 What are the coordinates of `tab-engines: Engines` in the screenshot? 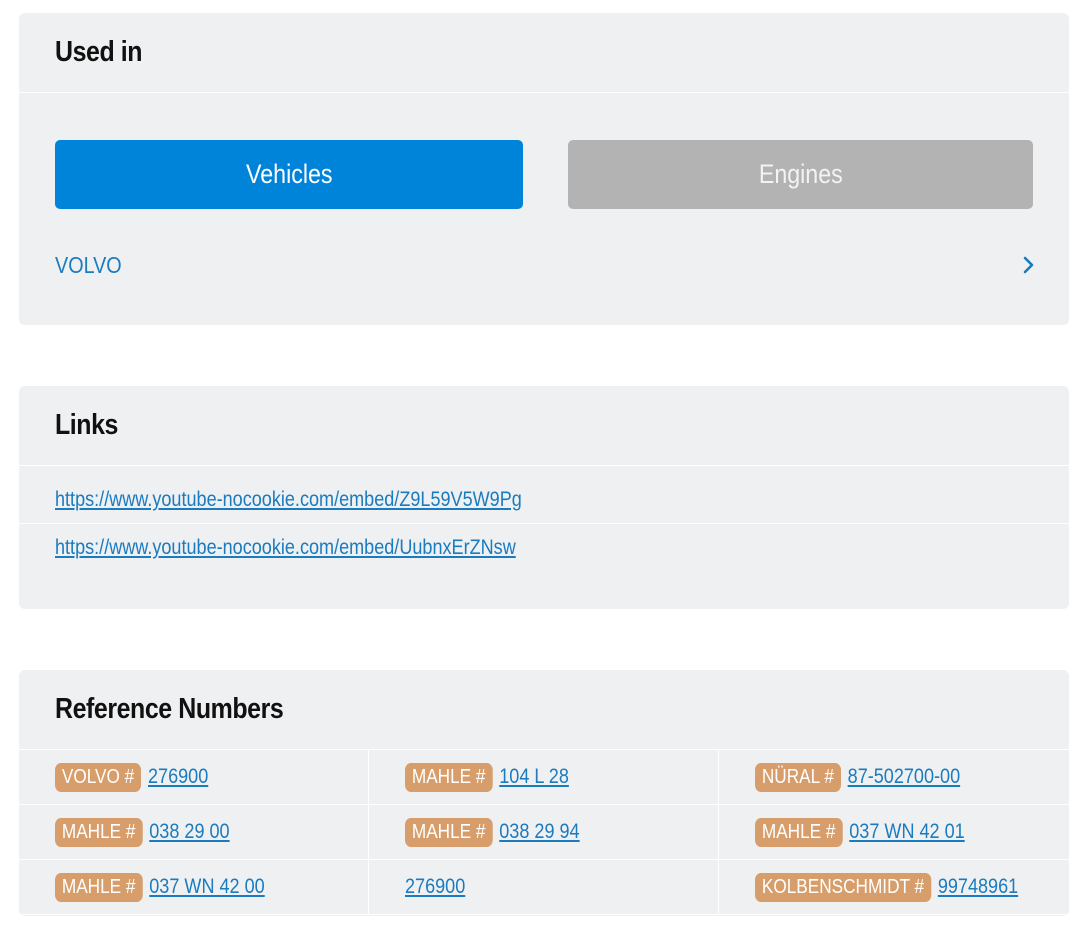 It's located at (800, 174).